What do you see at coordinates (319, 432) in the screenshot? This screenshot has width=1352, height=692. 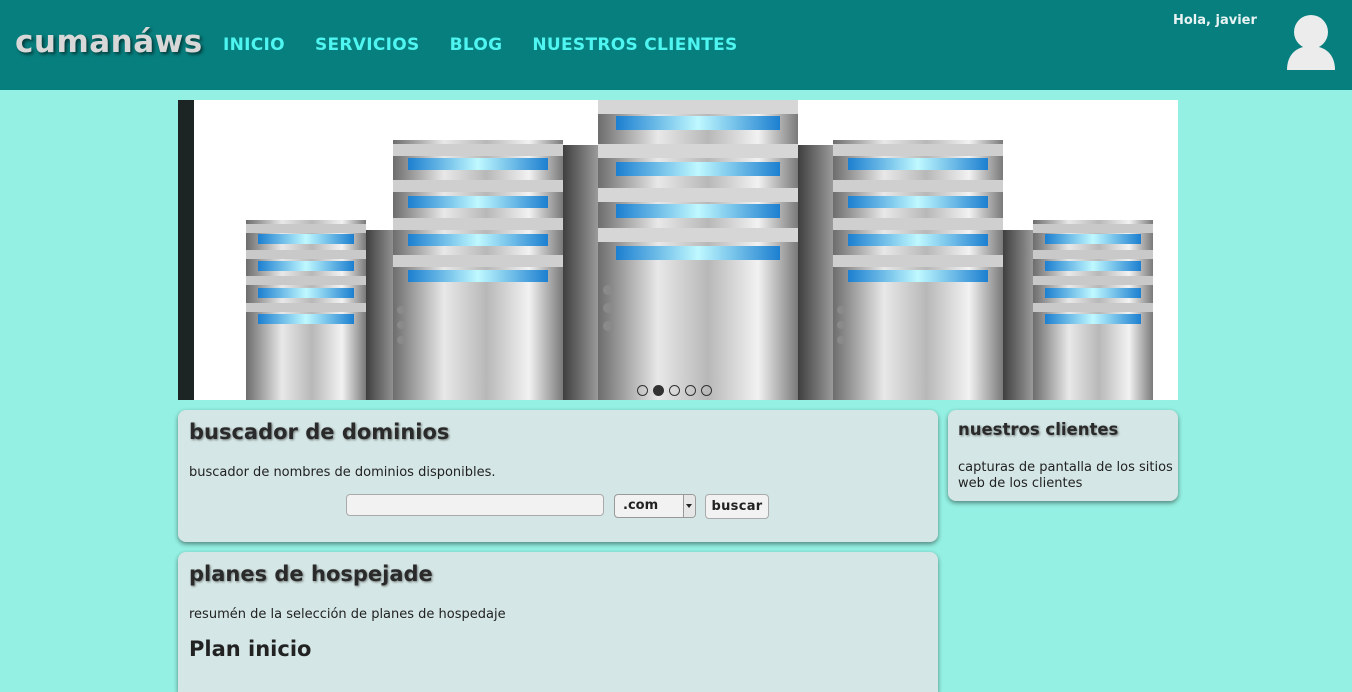 I see `domain-search-title: buscador de dominios` at bounding box center [319, 432].